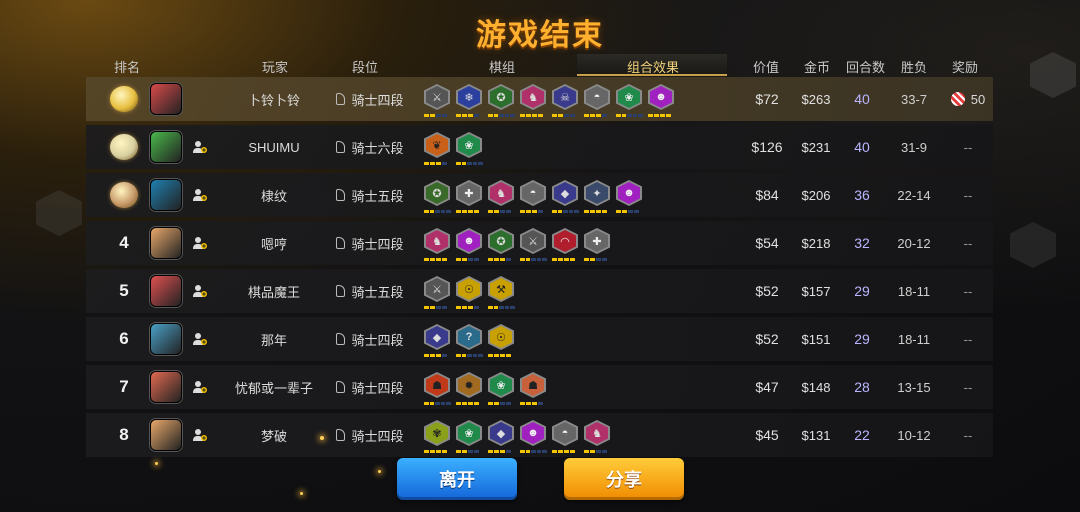  What do you see at coordinates (370, 195) in the screenshot?
I see `tier-cell: 骑士五段` at bounding box center [370, 195].